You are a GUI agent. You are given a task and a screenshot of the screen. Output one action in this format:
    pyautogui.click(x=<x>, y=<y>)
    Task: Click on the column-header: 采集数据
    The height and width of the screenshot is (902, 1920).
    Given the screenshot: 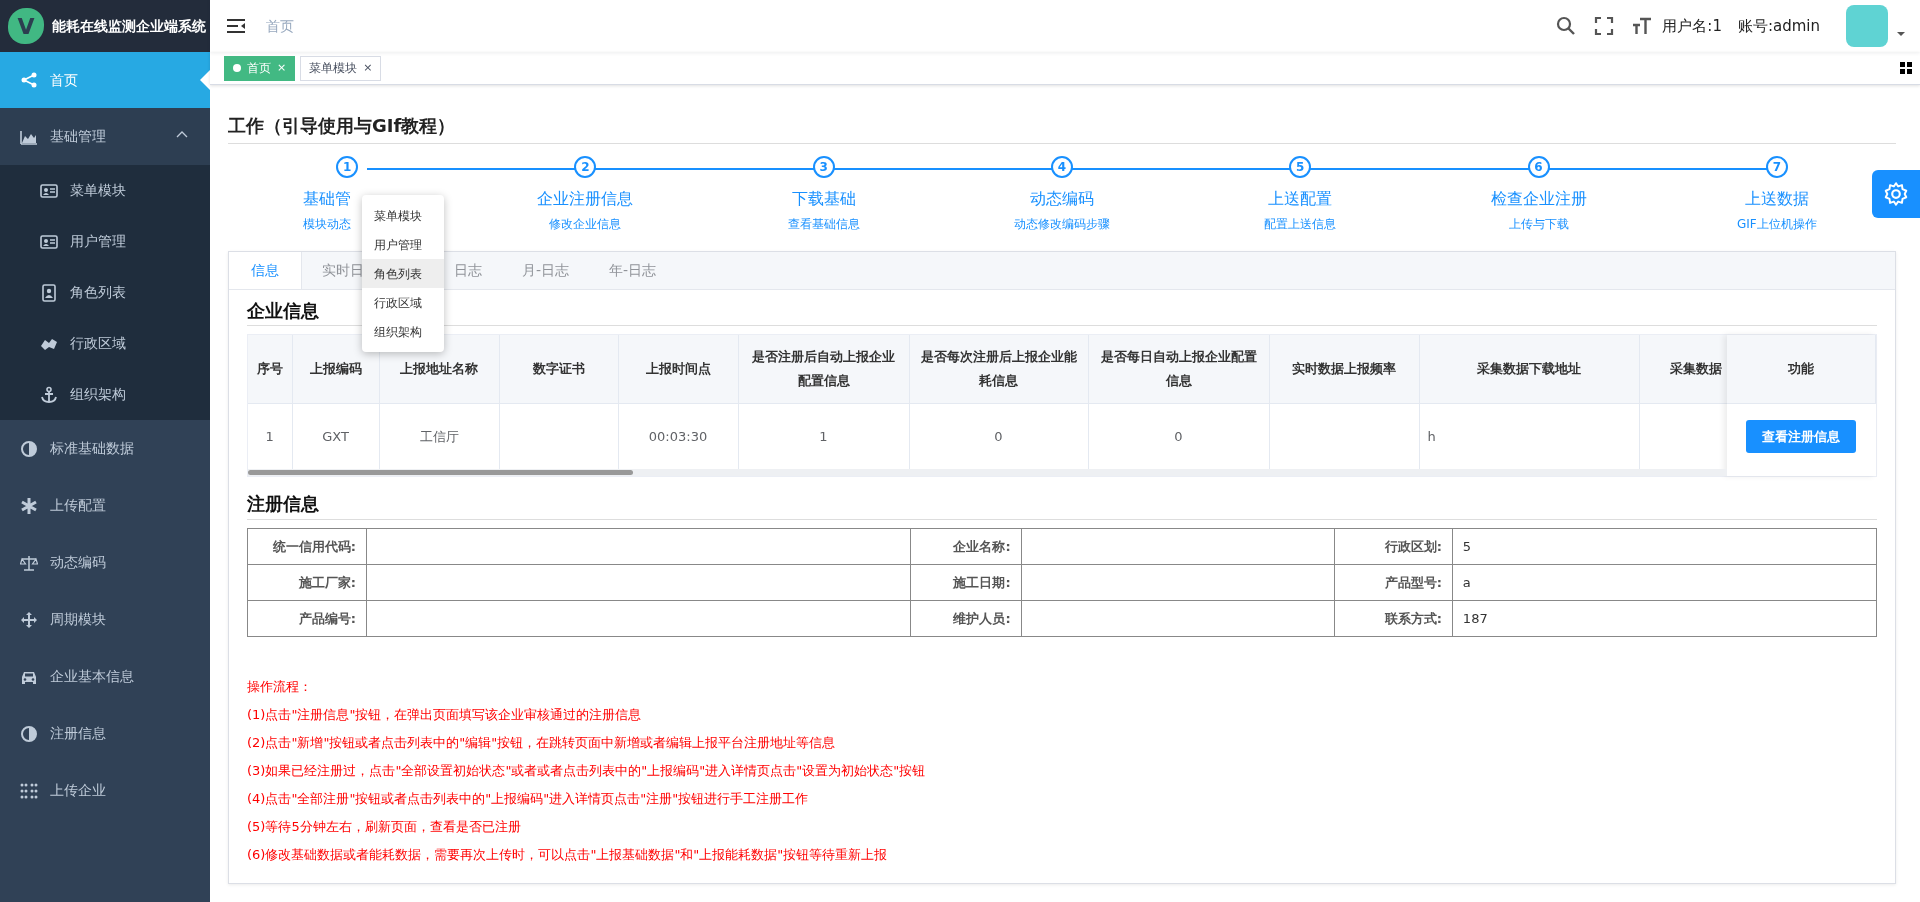 What is the action you would take?
    pyautogui.click(x=1683, y=369)
    